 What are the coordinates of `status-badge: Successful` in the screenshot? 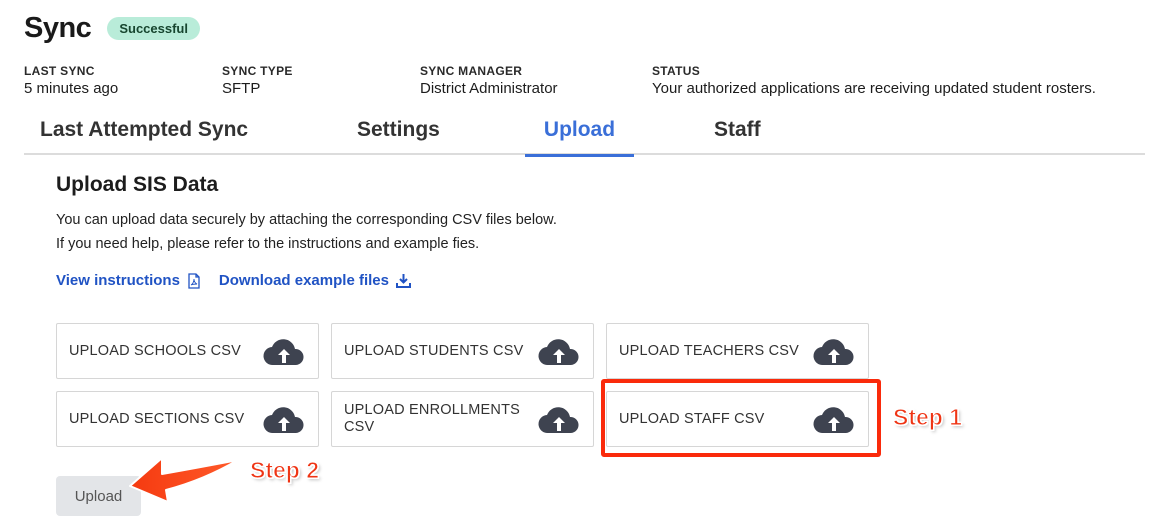 It's located at (153, 28).